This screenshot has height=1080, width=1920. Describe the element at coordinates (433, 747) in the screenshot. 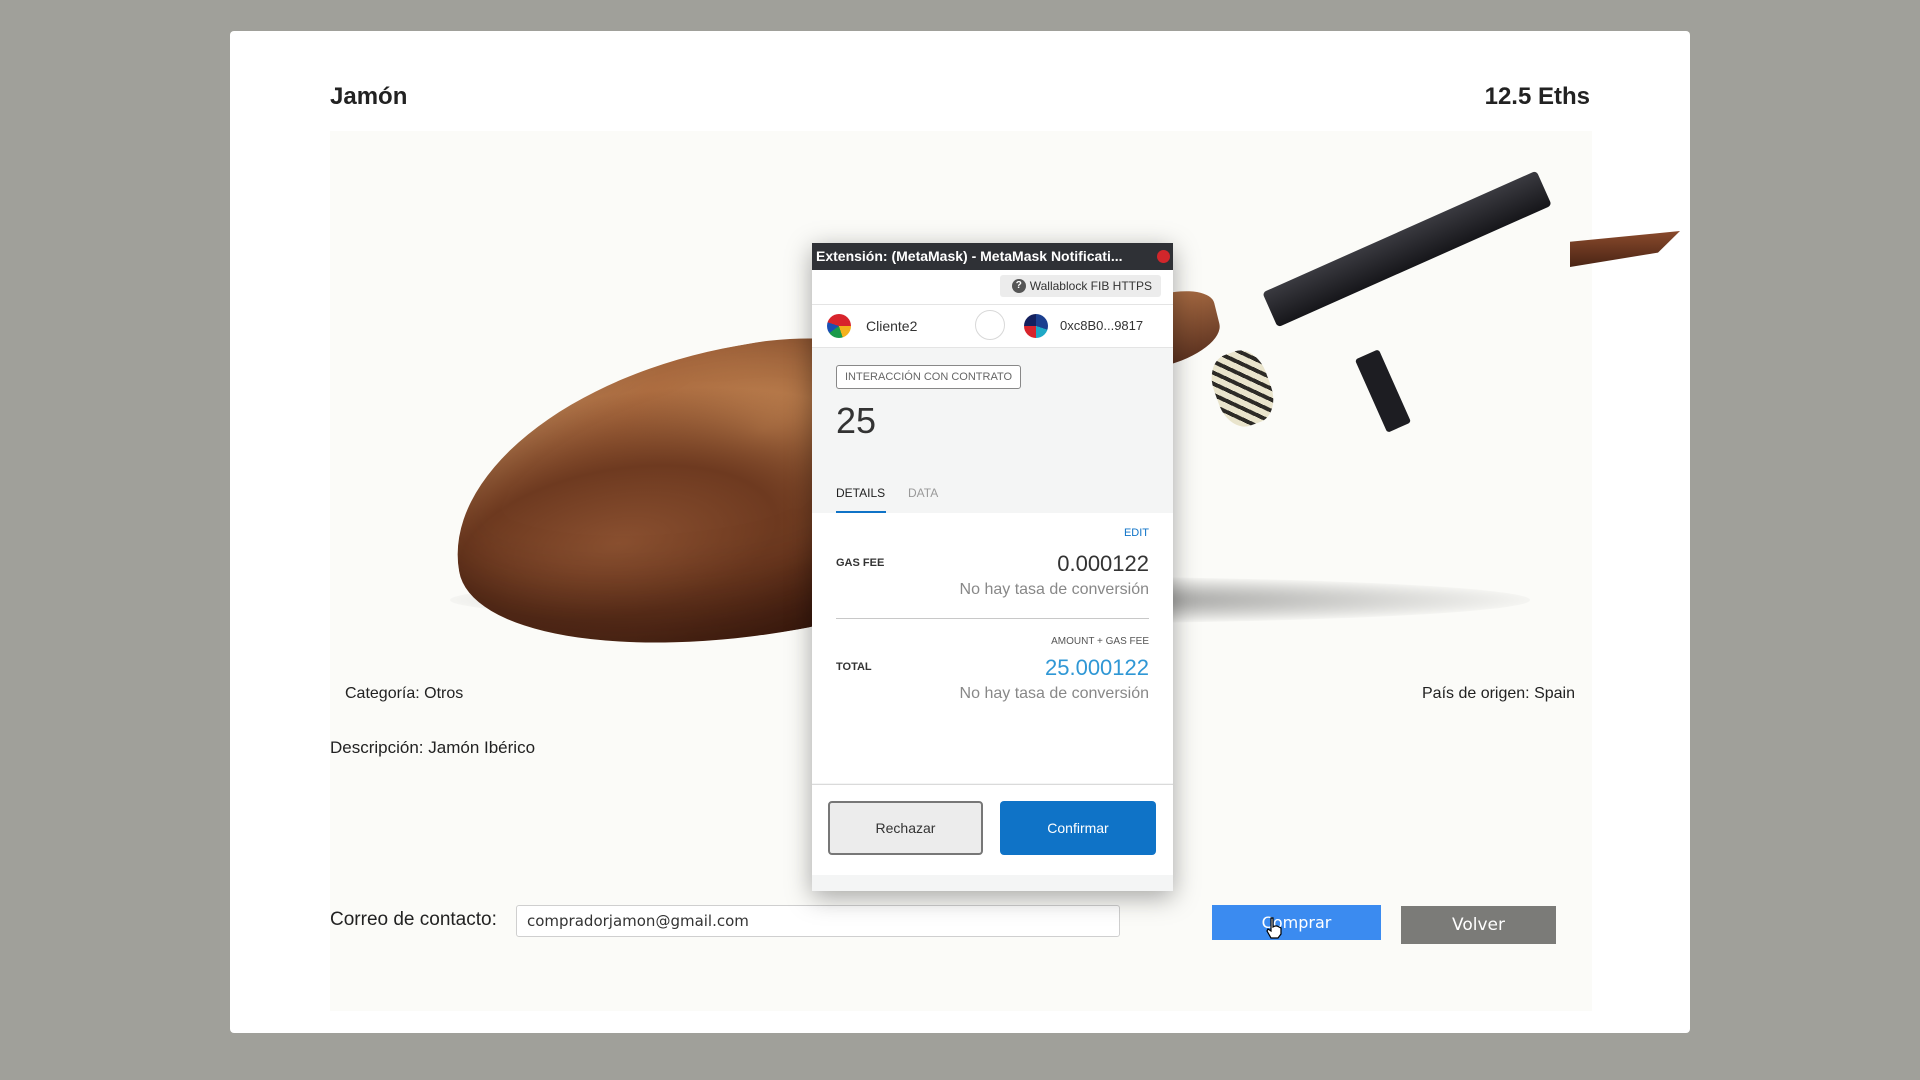

I see `product-description: Descripción: Jamón Ibérico` at that location.